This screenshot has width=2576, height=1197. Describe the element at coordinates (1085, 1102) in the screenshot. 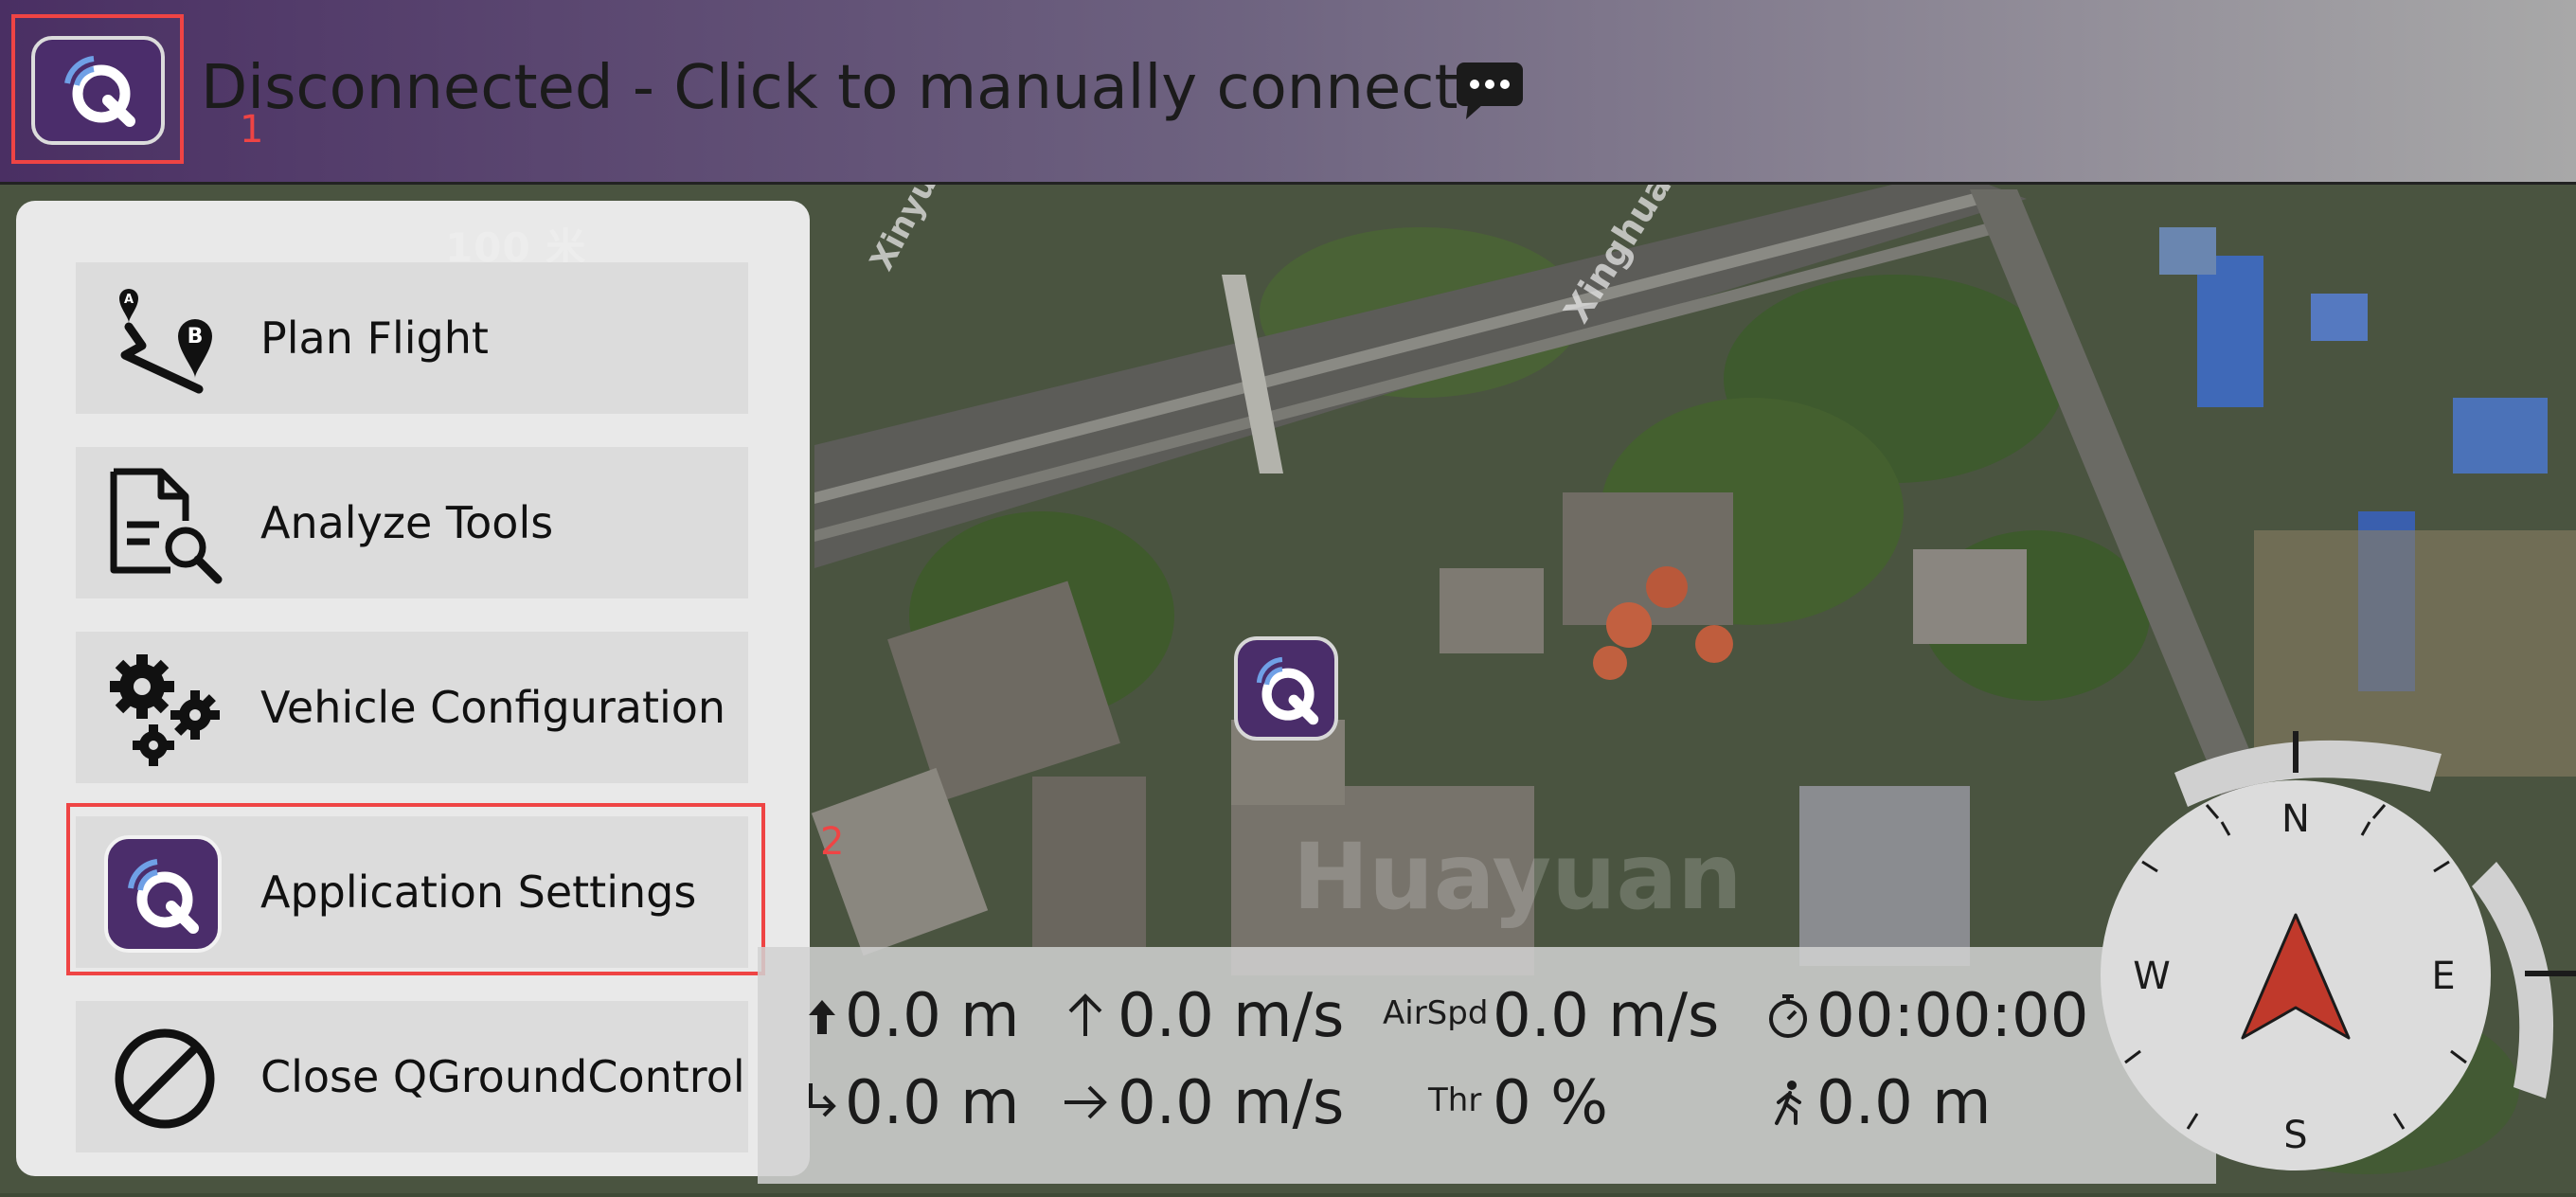

I see `horizontal-speed-icon` at that location.